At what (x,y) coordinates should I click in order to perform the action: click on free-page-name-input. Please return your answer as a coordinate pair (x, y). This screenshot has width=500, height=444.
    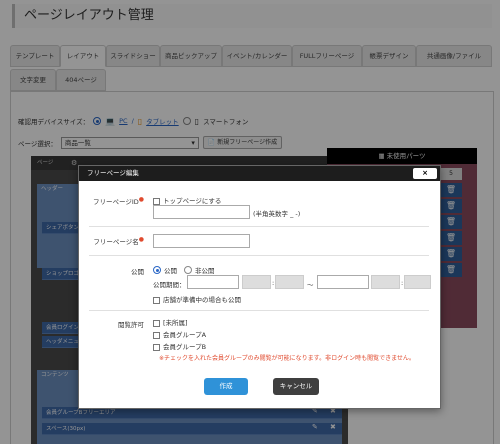
    Looking at the image, I should click on (201, 241).